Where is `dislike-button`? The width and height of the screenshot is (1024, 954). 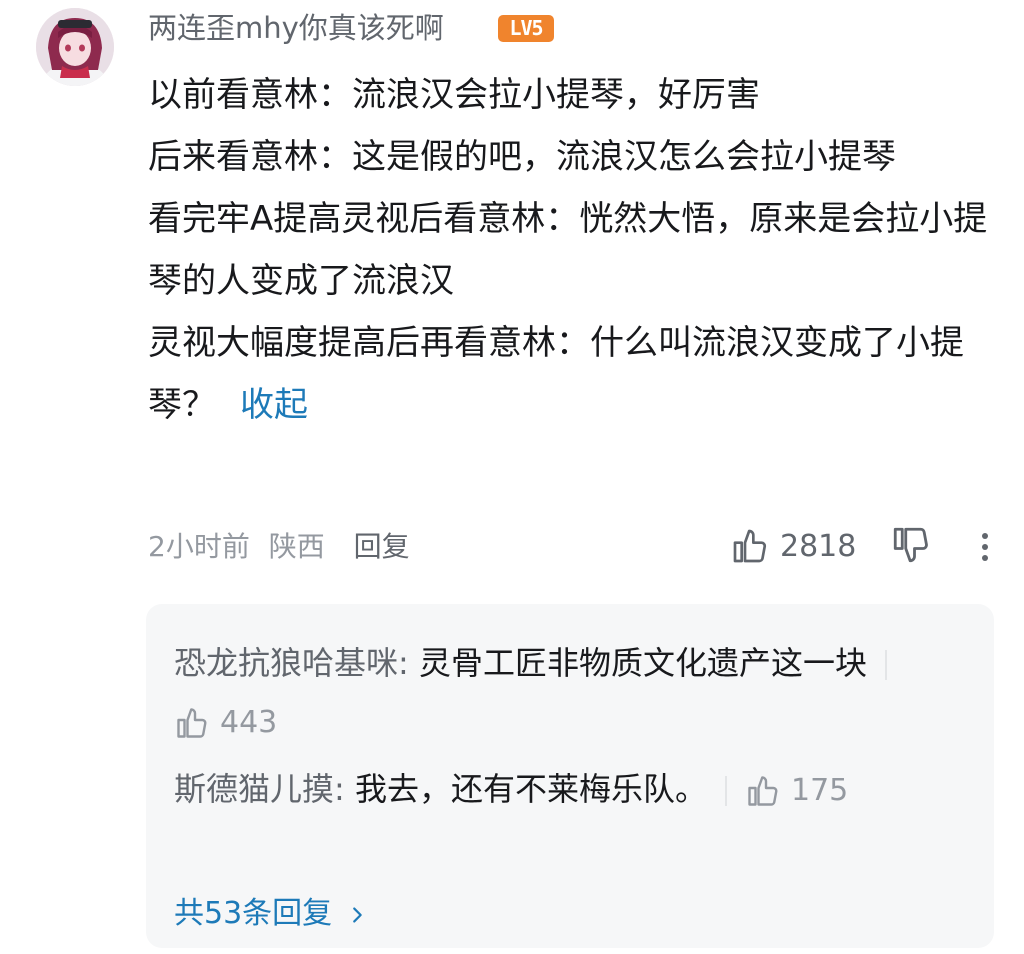 dislike-button is located at coordinates (911, 547).